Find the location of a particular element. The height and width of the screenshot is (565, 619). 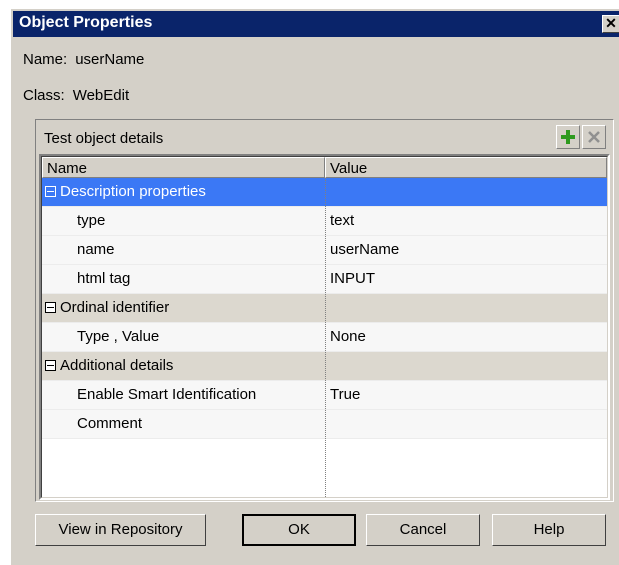

name-value: userName is located at coordinates (110, 59).